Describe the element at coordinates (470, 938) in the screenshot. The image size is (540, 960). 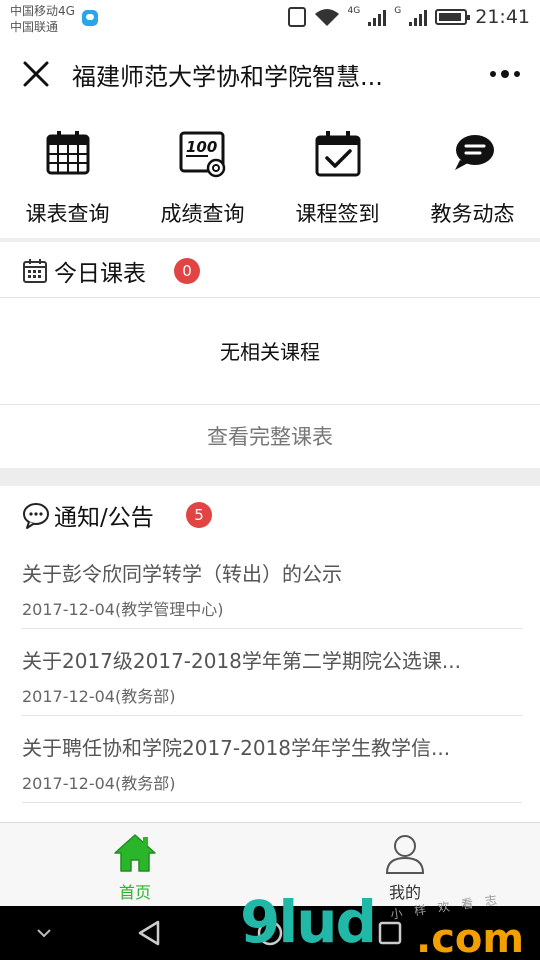
I see `watermark-suffix: .com` at that location.